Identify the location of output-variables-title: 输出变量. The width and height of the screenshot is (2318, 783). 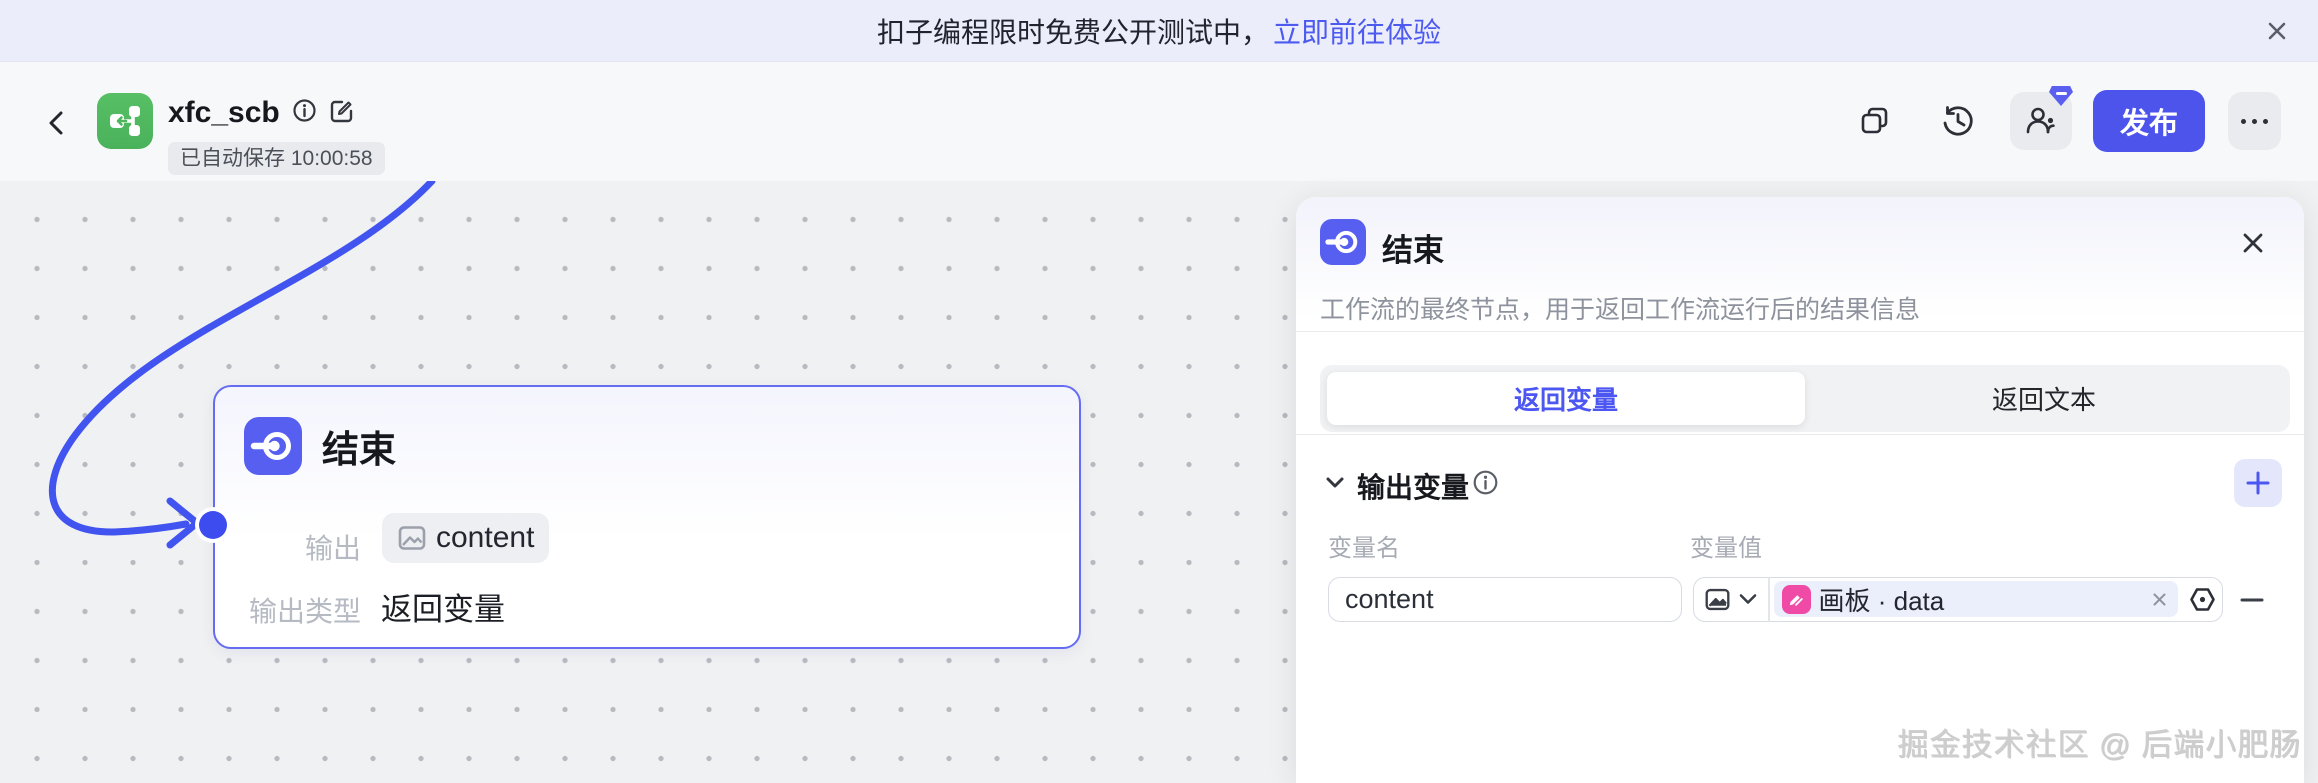
(1413, 487).